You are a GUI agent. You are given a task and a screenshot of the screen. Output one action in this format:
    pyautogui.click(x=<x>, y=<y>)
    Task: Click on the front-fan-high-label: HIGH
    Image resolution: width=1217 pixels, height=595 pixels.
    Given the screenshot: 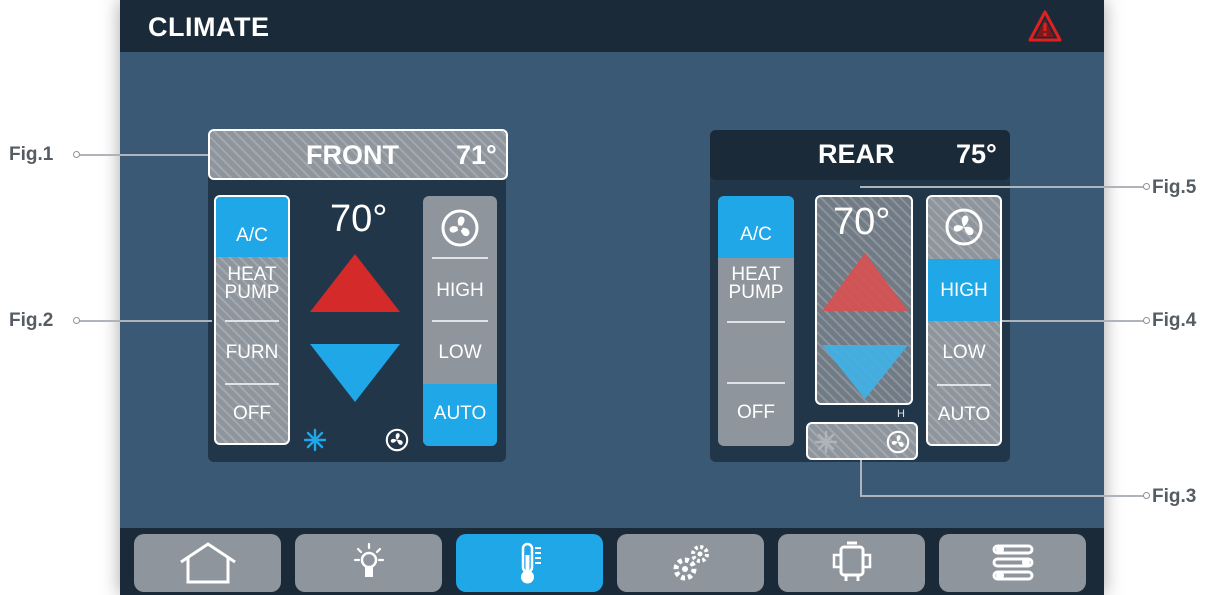 What is the action you would take?
    pyautogui.click(x=460, y=290)
    